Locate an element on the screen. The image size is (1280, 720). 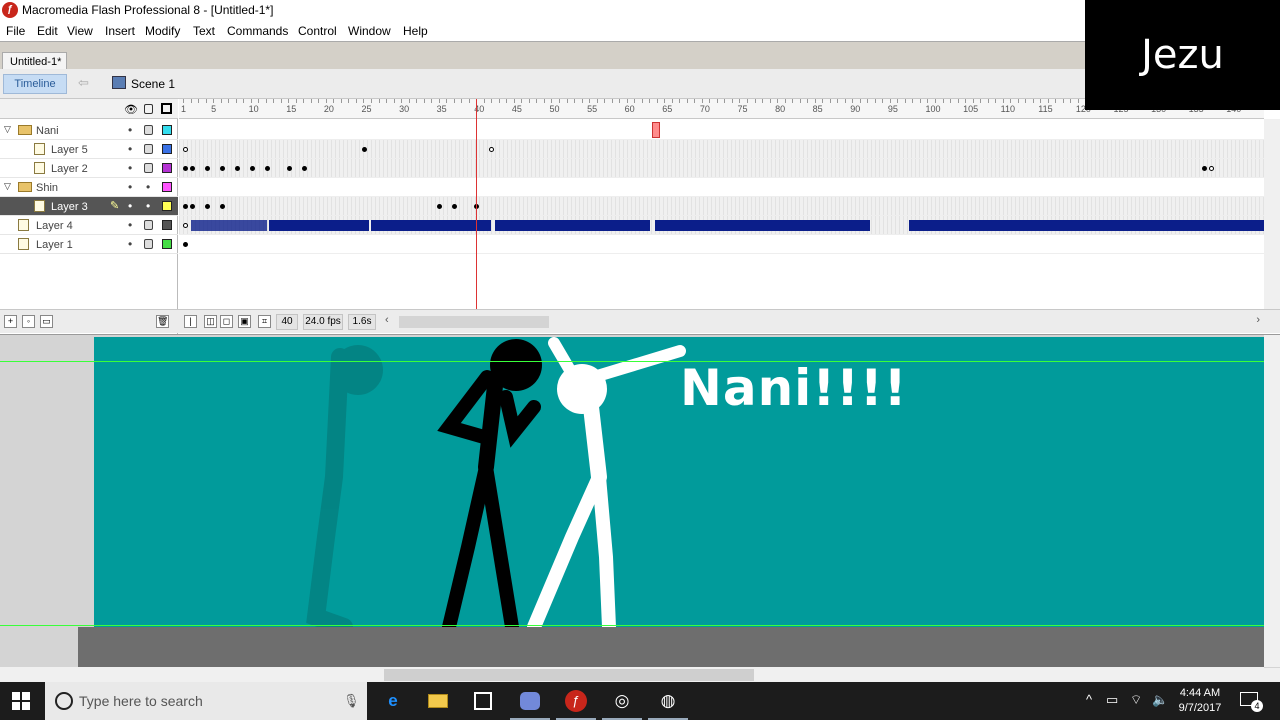
insert-folder-icon: ▭ is located at coordinates (46, 321).